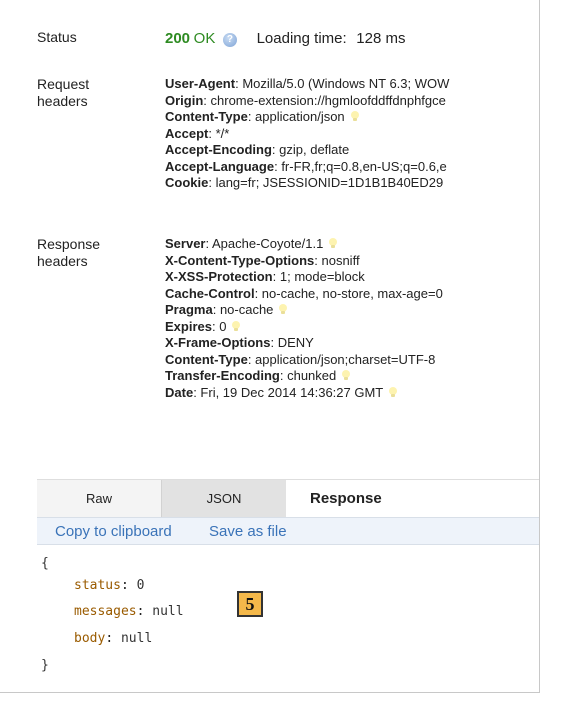 The width and height of the screenshot is (568, 702). What do you see at coordinates (62, 101) in the screenshot?
I see `request-headers-label-line2: headers` at bounding box center [62, 101].